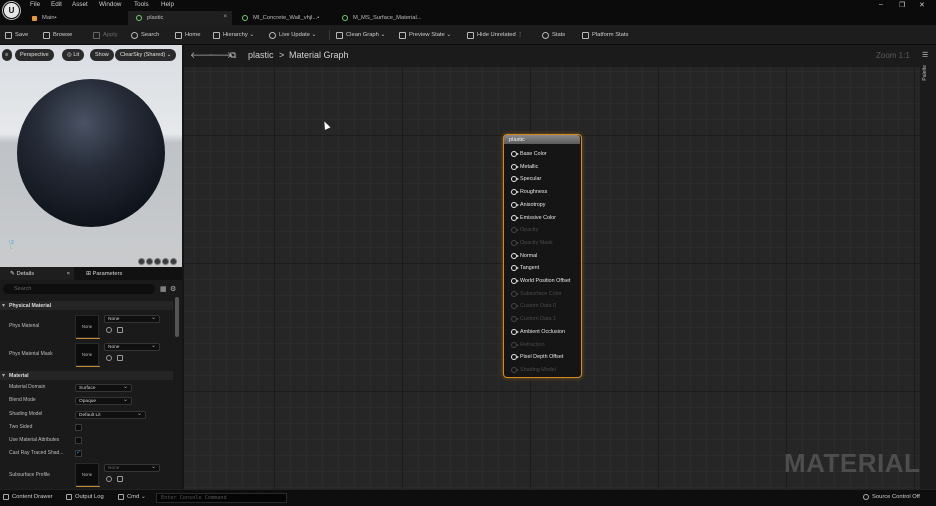 This screenshot has height=506, width=936. What do you see at coordinates (163, 289) in the screenshot?
I see `grid-view-icon: ▦` at bounding box center [163, 289].